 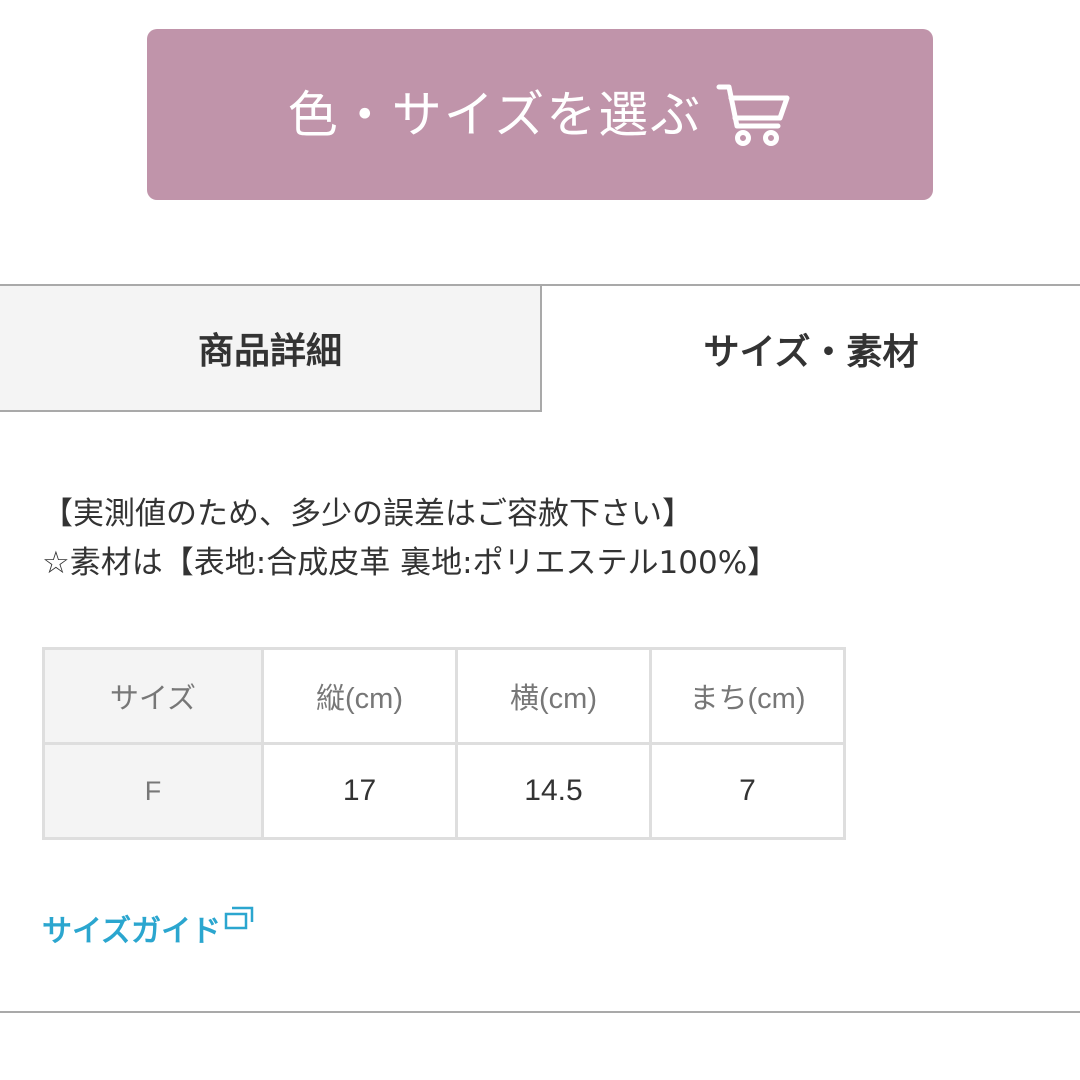 I want to click on tab-size-material-label: サイズ・素材, so click(x=811, y=352).